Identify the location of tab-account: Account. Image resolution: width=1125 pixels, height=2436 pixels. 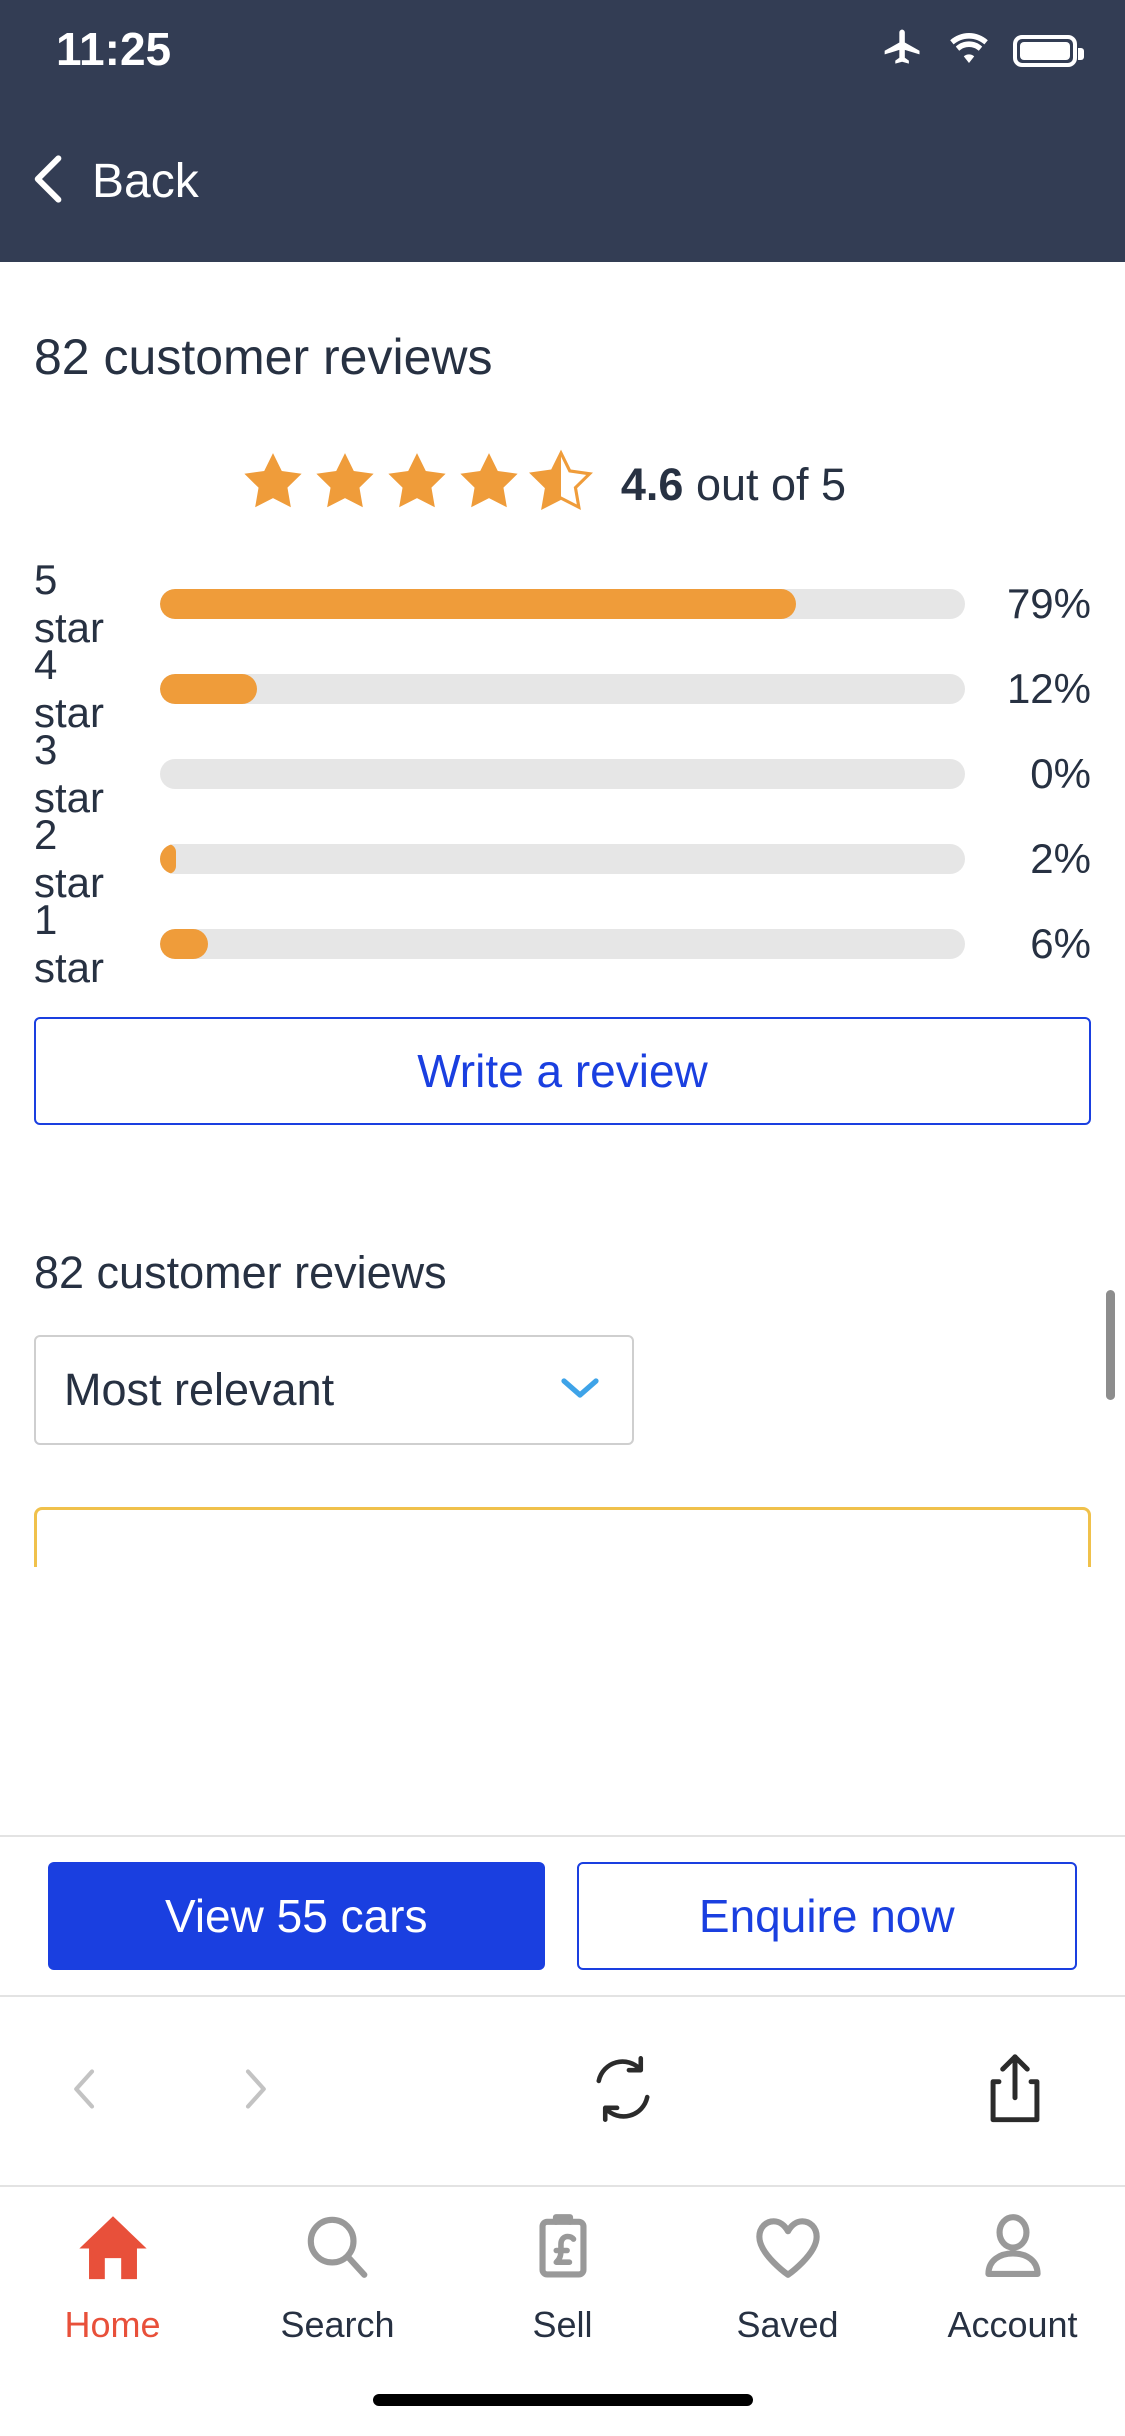
(1012, 2278).